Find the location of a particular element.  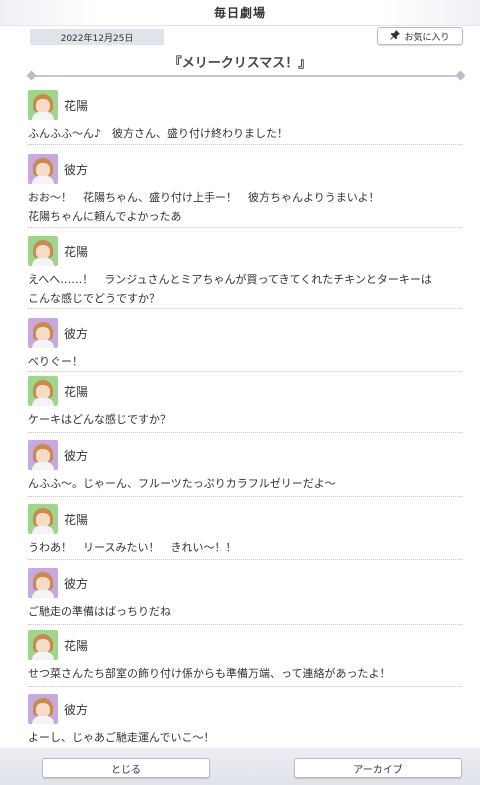

favorite-button: お気に入り is located at coordinates (420, 36).